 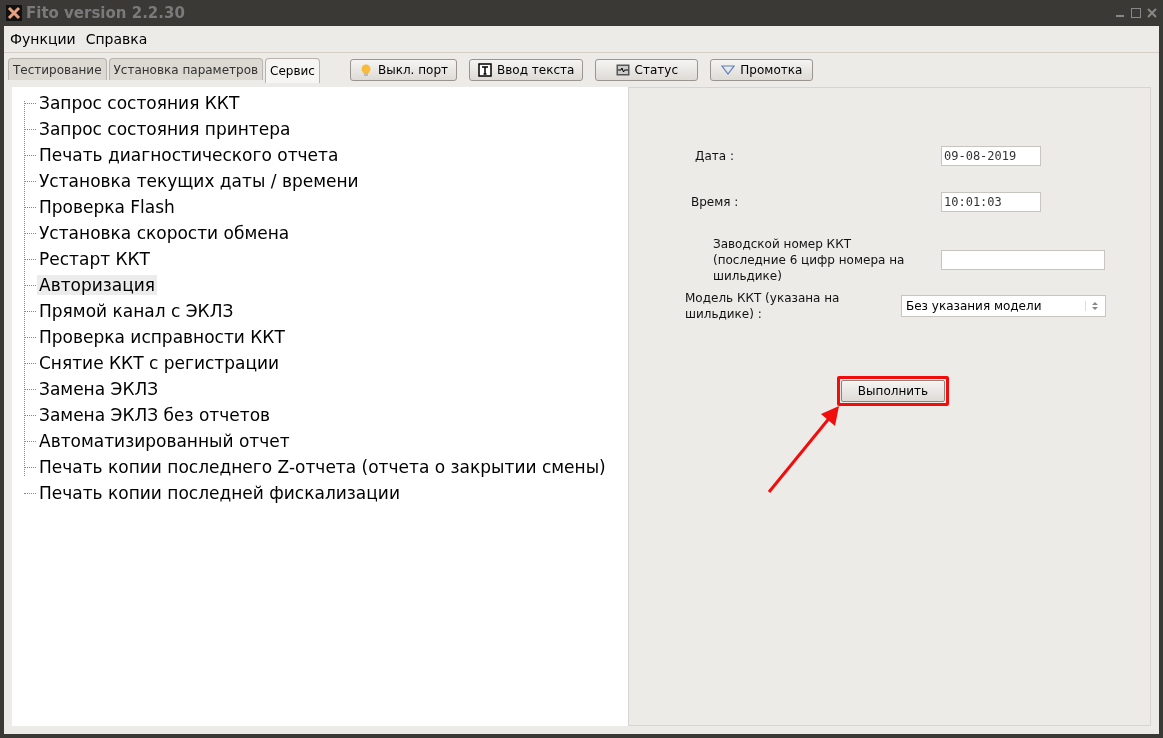 What do you see at coordinates (139, 103) in the screenshot?
I see `tree-item: Запрос состояния ККТ` at bounding box center [139, 103].